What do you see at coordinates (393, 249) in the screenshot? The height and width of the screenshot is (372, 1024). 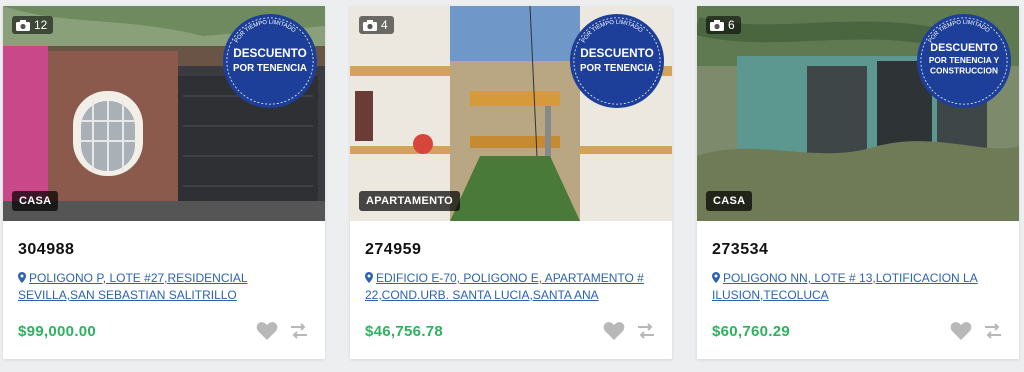 I see `listing-code: 274959` at bounding box center [393, 249].